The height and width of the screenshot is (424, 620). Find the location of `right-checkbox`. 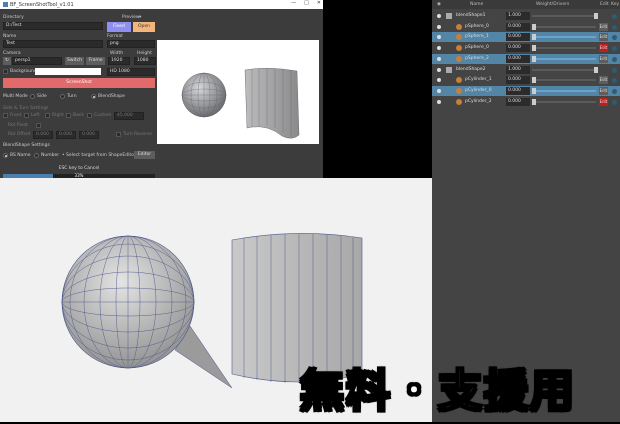

right-checkbox is located at coordinates (47, 115).